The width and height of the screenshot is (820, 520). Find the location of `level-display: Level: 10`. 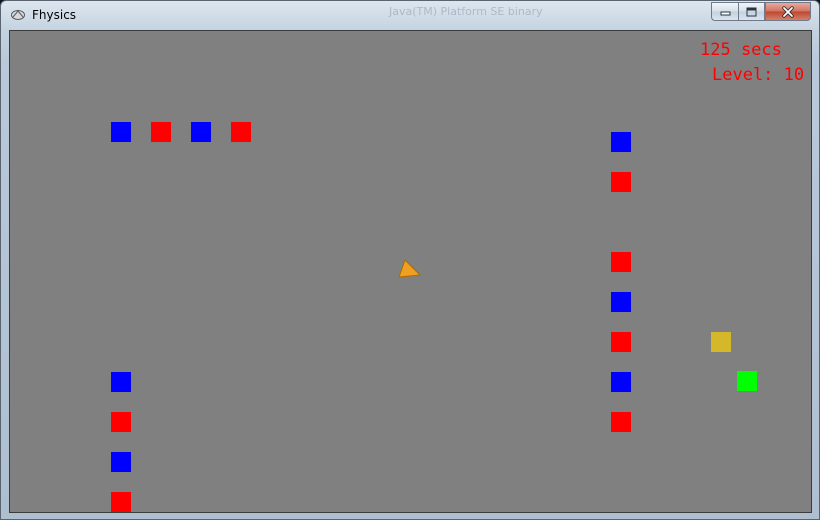

level-display: Level: 10 is located at coordinates (758, 75).